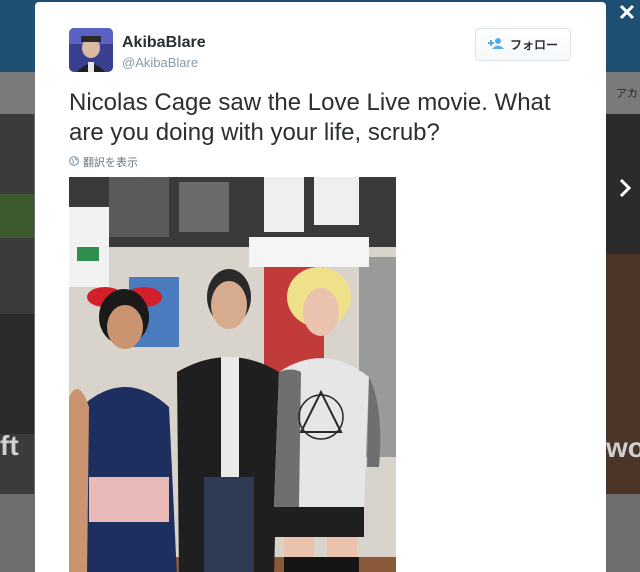  I want to click on avatar, so click(91, 50).